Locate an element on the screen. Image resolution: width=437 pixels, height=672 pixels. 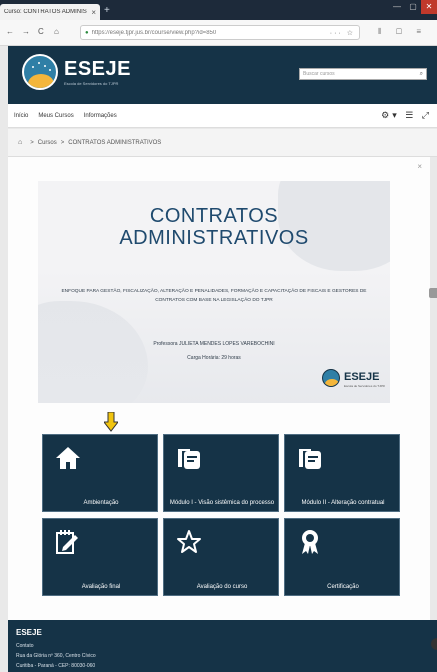
tile-modulo-2: Módulo II - Alteração contratual is located at coordinates (342, 473).